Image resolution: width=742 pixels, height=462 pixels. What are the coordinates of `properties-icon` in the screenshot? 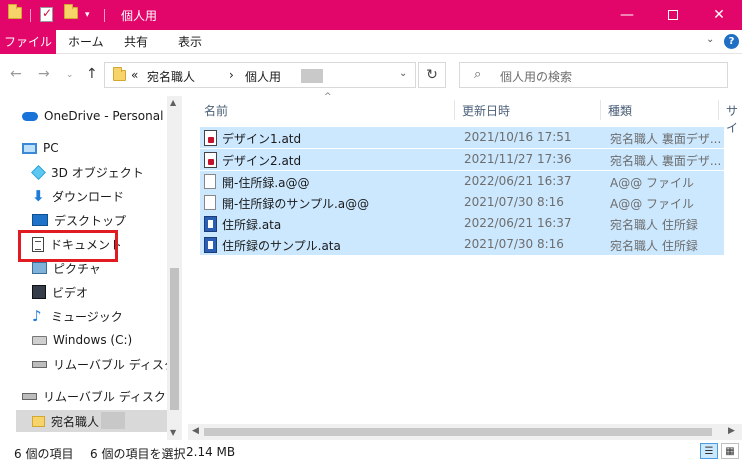 It's located at (47, 14).